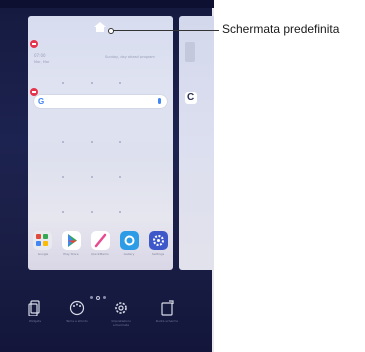 This screenshot has width=365, height=352. I want to click on theme-button: Tema e sfondo, so click(77, 322).